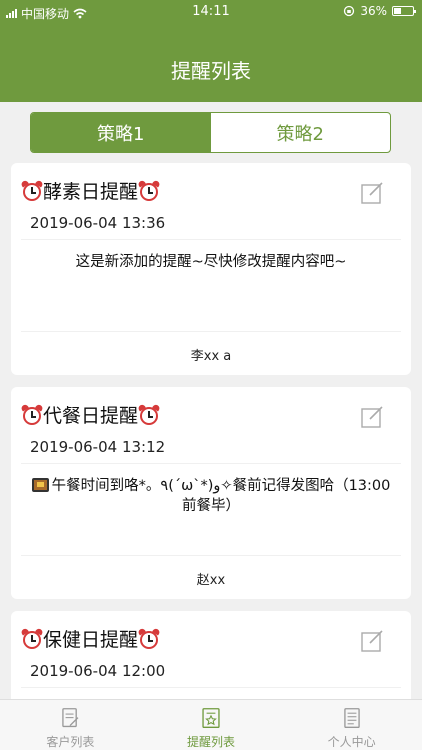 The width and height of the screenshot is (422, 750). I want to click on battery-percent: 36%, so click(373, 11).